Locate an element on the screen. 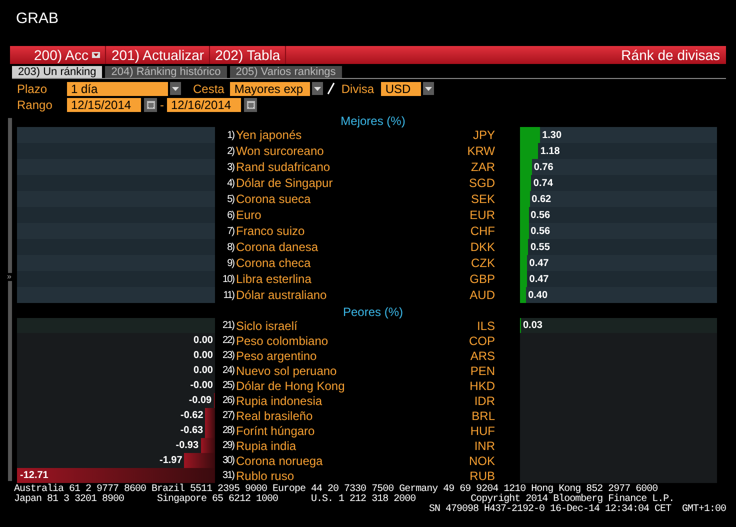  menu-button: 201) Actualizar is located at coordinates (158, 55).